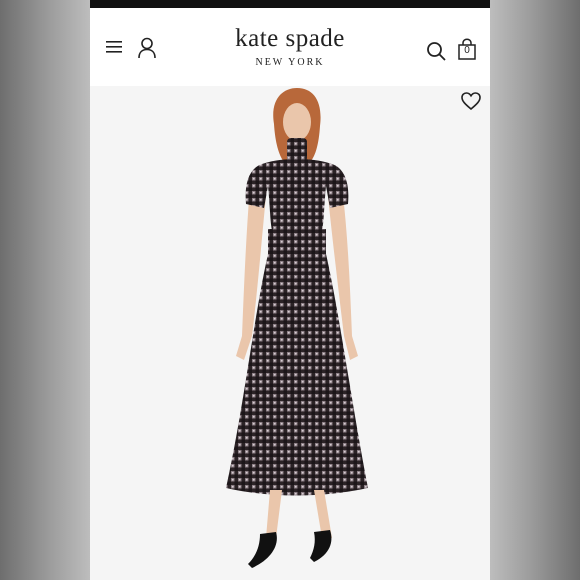 Image resolution: width=580 pixels, height=580 pixels. Describe the element at coordinates (290, 47) in the screenshot. I see `site-header: kate spade NEW YORK 0` at that location.